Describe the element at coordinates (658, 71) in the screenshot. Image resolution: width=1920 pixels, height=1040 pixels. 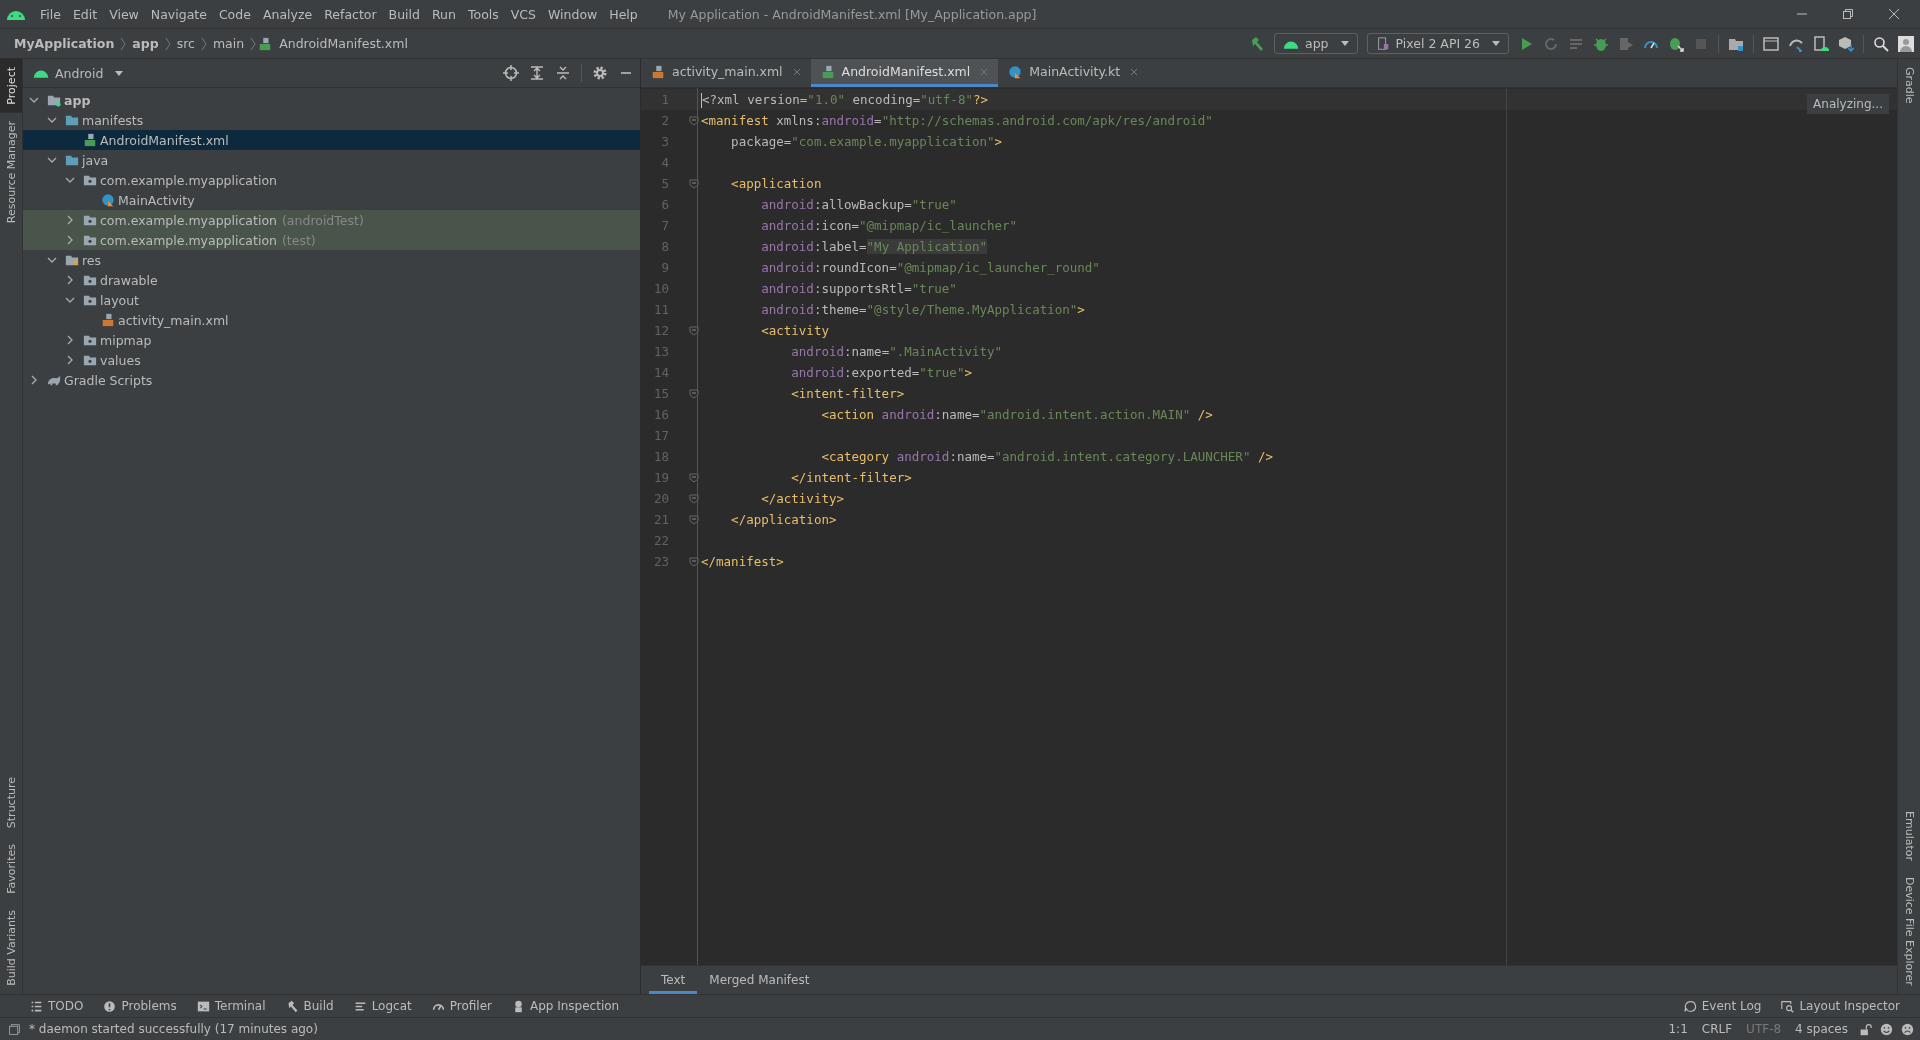
I see `layout-file-icon` at that location.